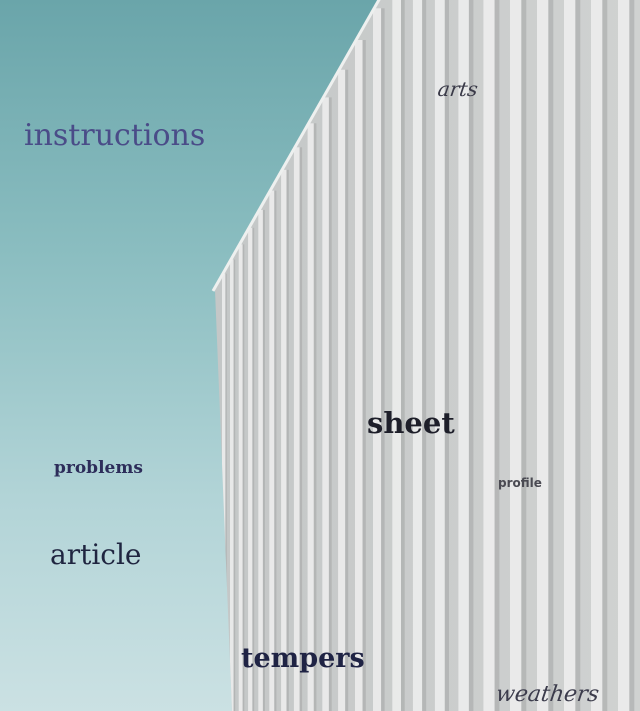  I want to click on word-profile: profile, so click(520, 483).